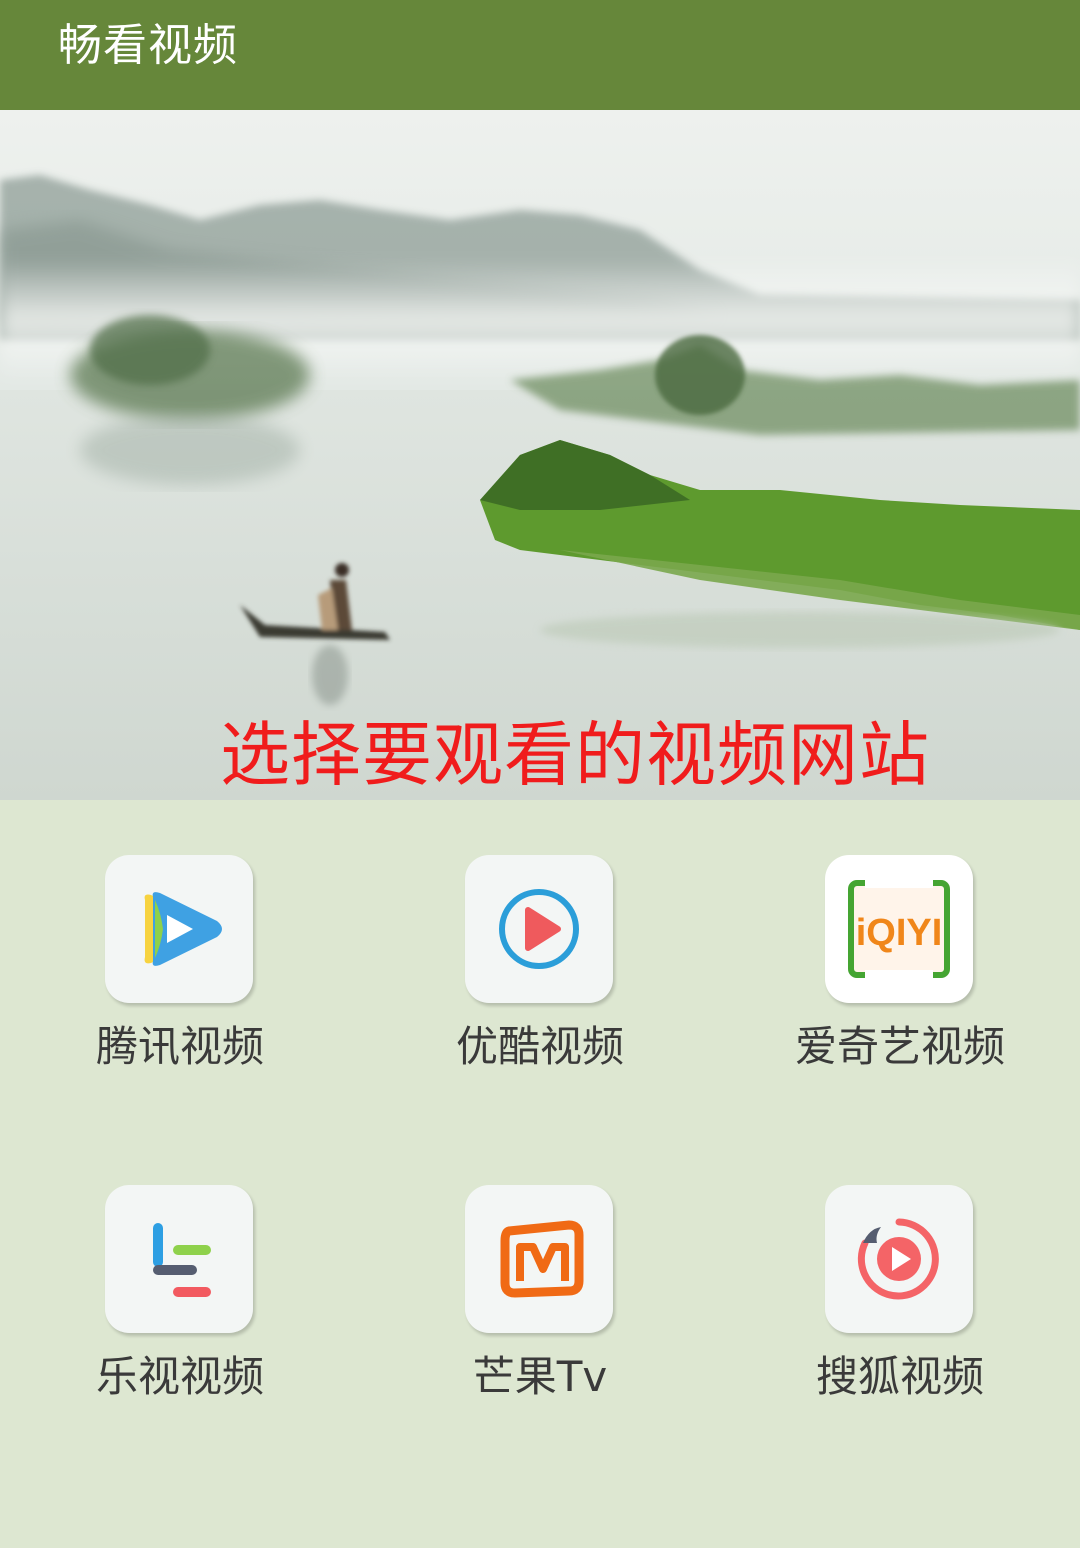 This screenshot has width=1080, height=1548. Describe the element at coordinates (148, 45) in the screenshot. I see `app-title: 畅看视频` at that location.